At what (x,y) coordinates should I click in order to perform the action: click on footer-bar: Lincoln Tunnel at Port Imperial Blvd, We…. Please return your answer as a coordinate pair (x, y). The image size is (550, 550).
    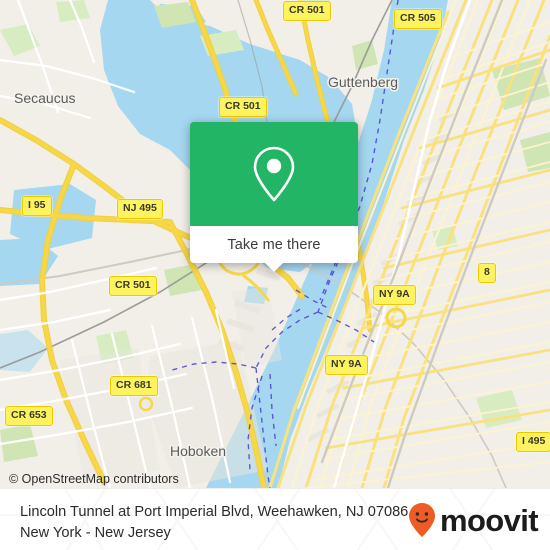
    Looking at the image, I should click on (275, 519).